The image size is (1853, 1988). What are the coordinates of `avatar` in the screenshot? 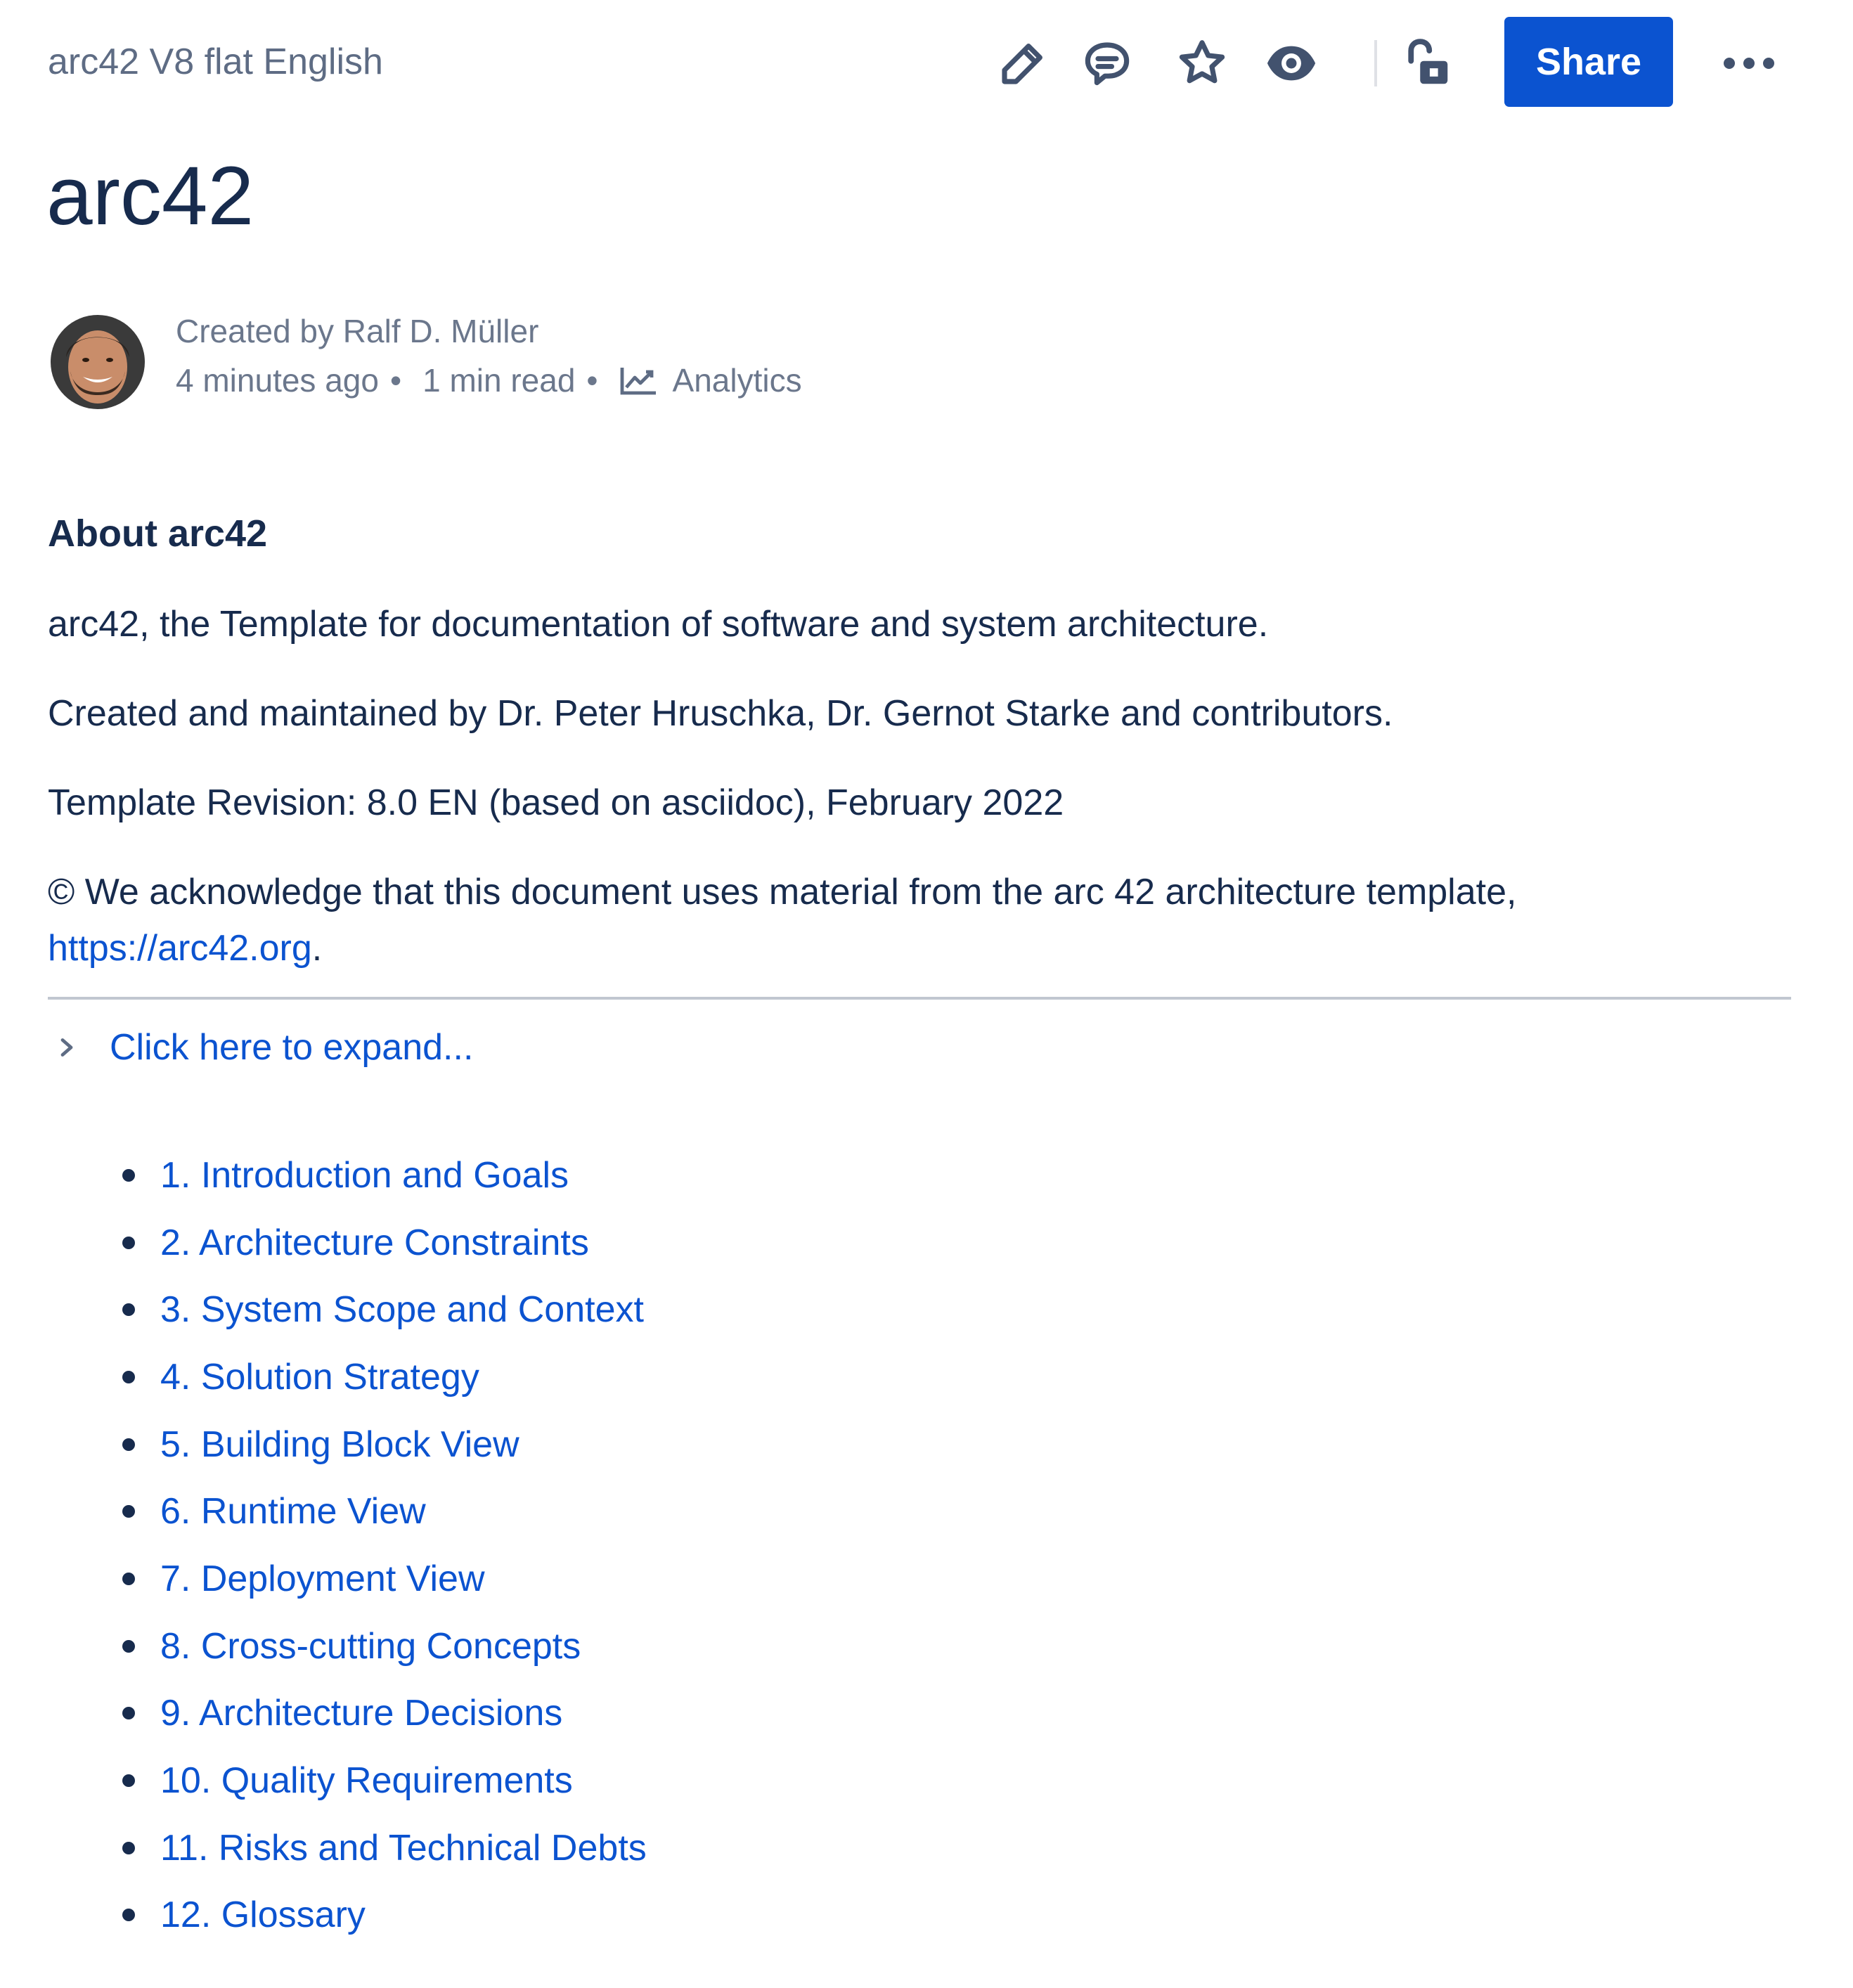 It's located at (98, 362).